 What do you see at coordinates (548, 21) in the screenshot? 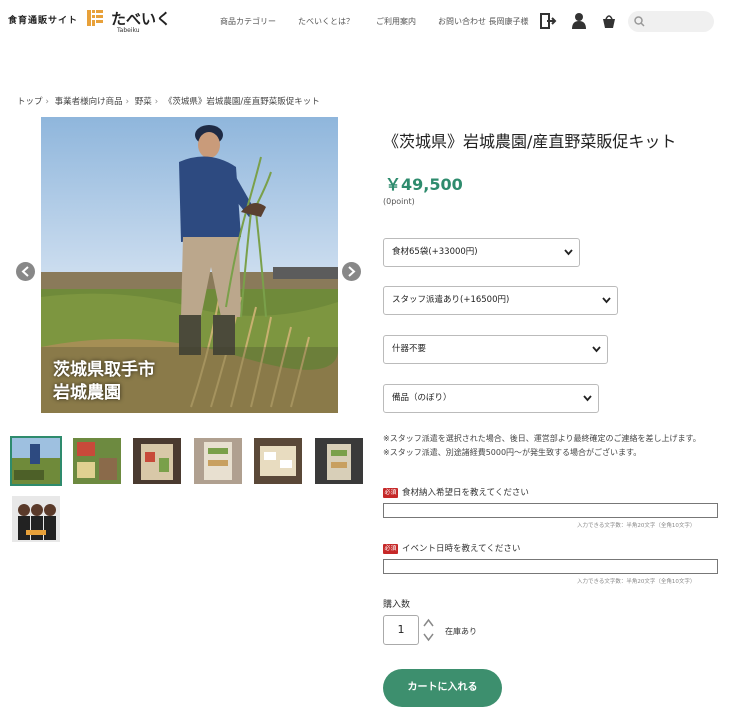
I see `logout-icon` at bounding box center [548, 21].